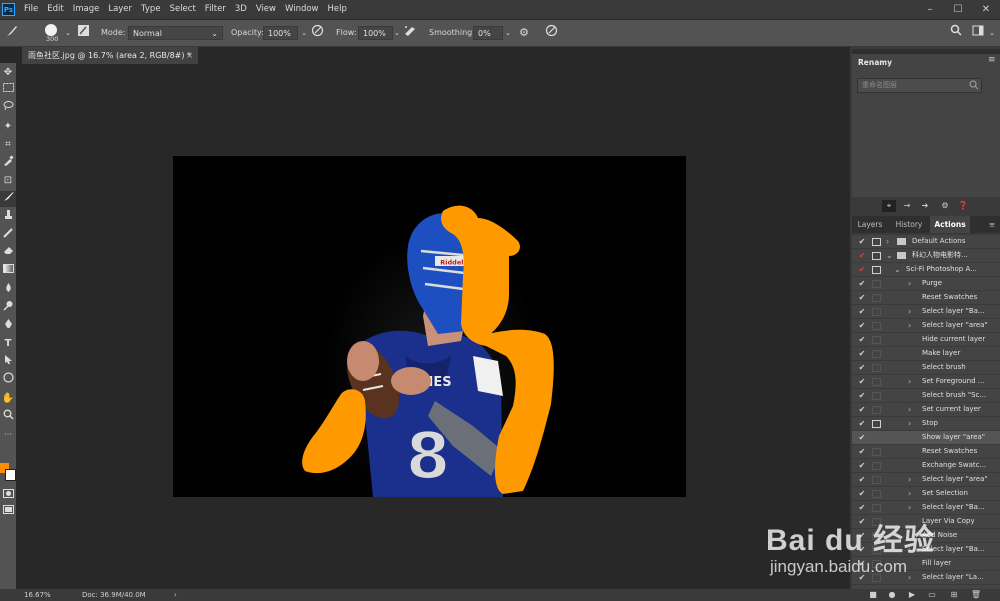  I want to click on action-item: ✔ › Default Actions, so click(926, 242).